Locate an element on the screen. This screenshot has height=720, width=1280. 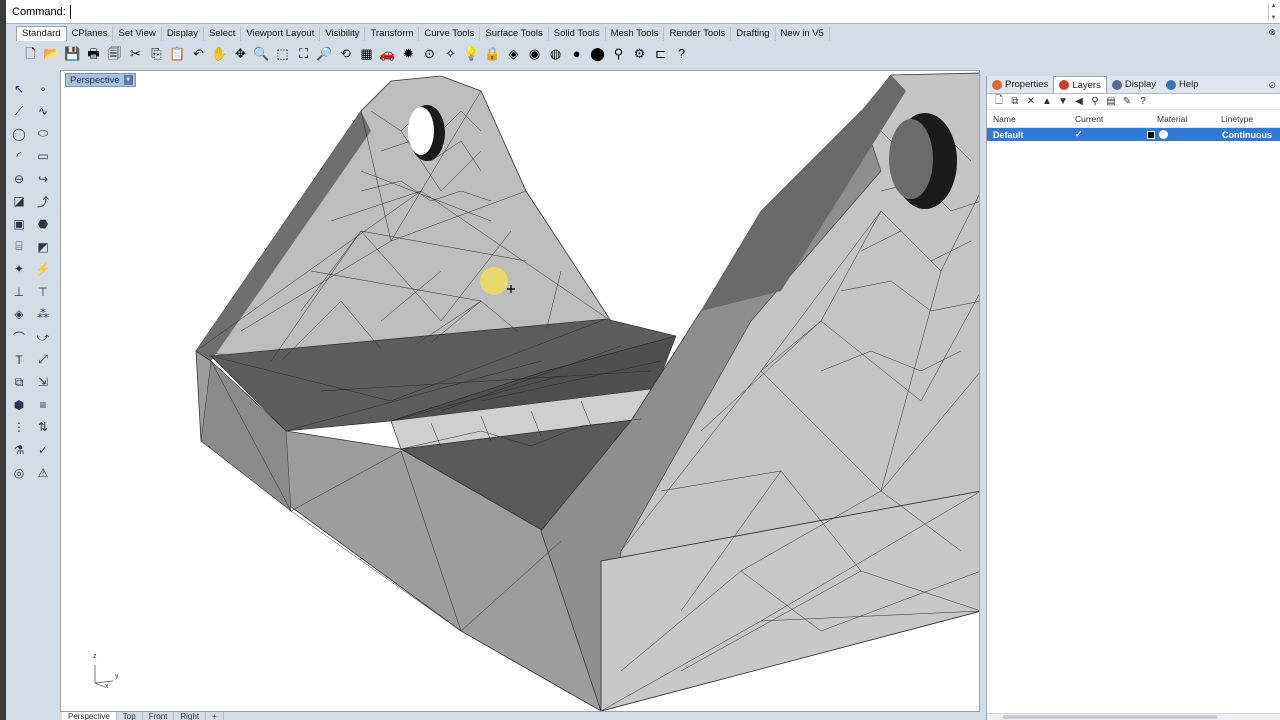
filter-layer-icon: ⚲ is located at coordinates (1095, 102).